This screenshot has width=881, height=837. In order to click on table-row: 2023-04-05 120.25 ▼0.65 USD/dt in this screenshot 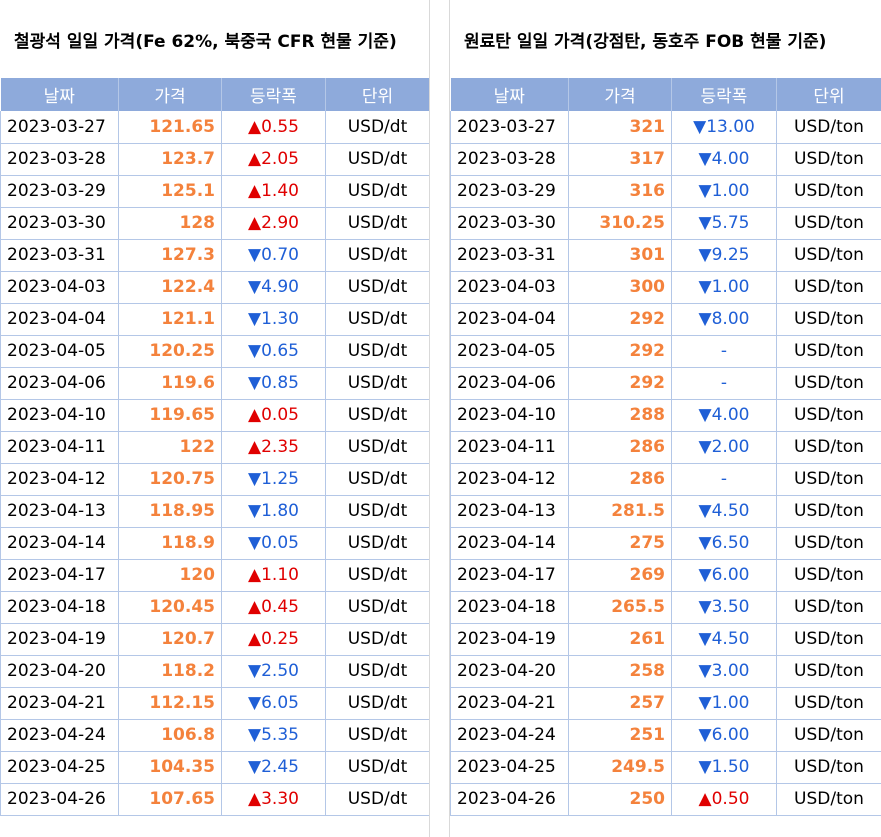, I will do `click(215, 351)`.